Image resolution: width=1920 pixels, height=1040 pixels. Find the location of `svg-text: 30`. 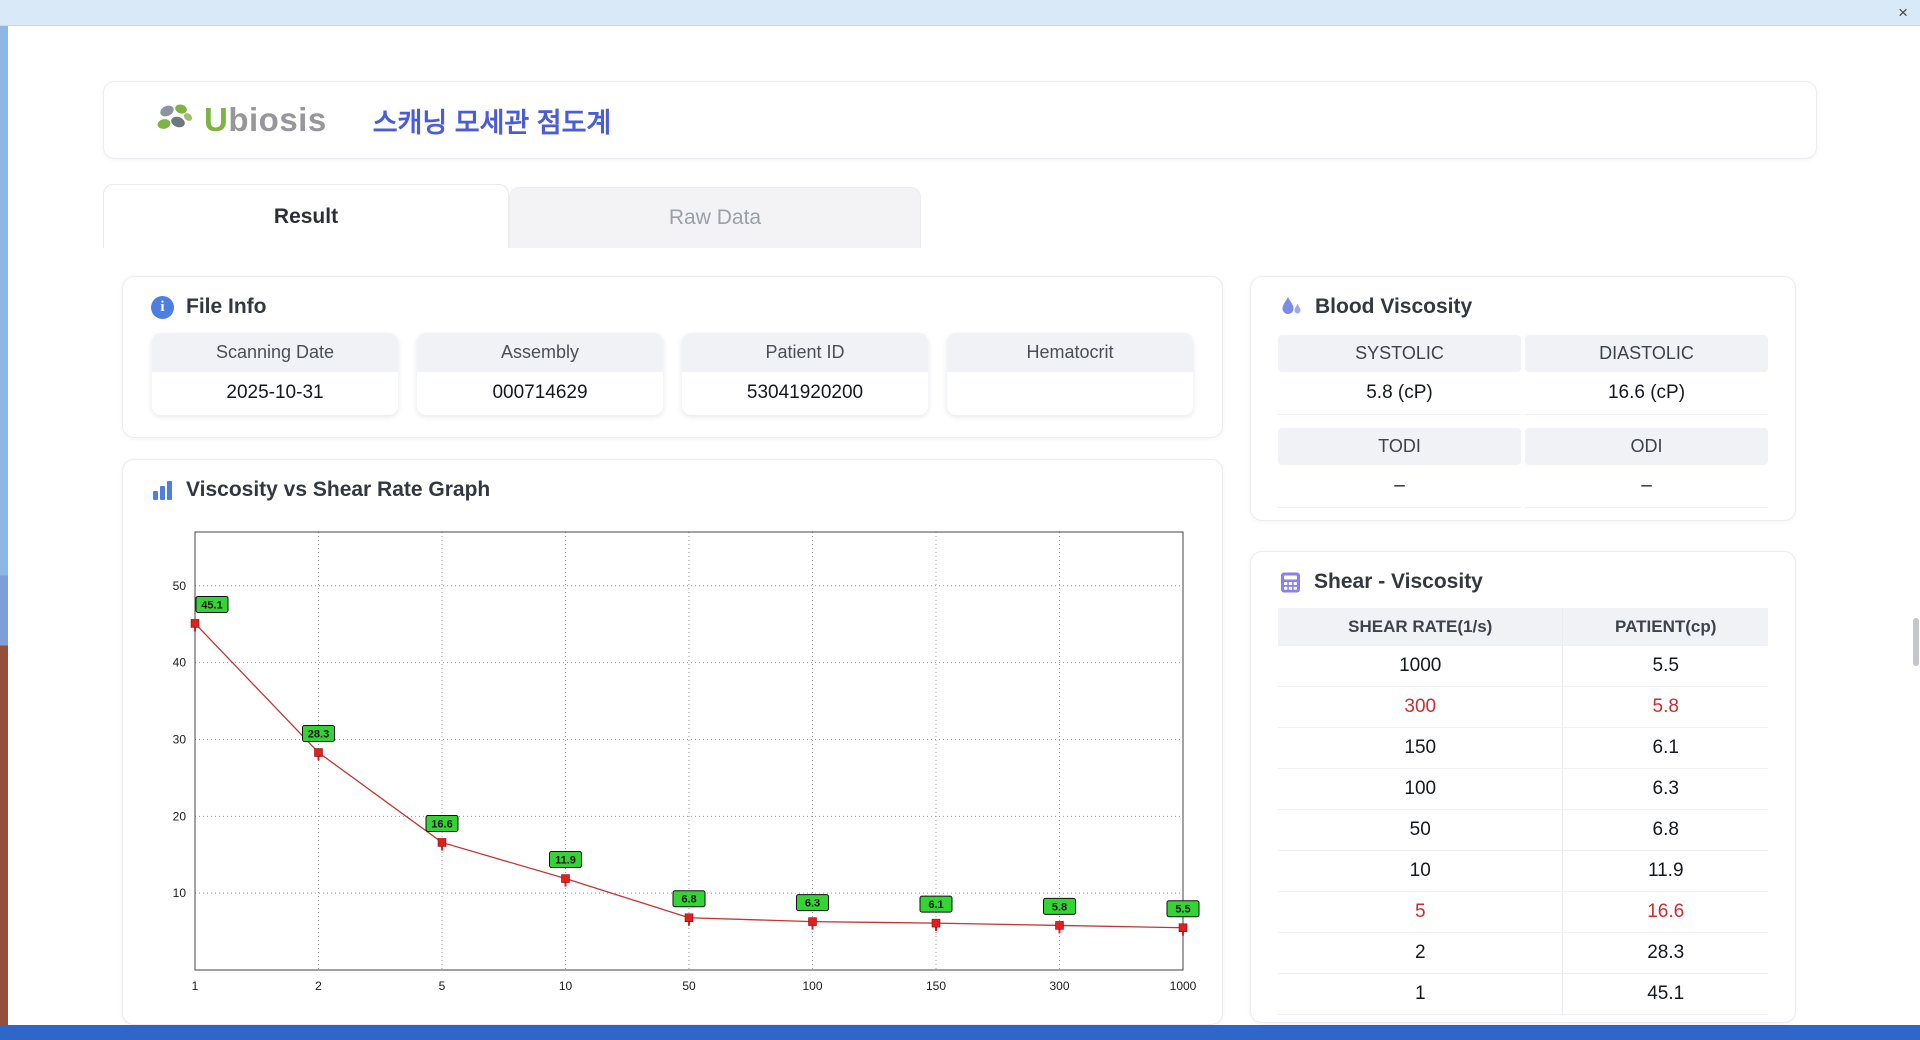

svg-text: 30 is located at coordinates (180, 739).